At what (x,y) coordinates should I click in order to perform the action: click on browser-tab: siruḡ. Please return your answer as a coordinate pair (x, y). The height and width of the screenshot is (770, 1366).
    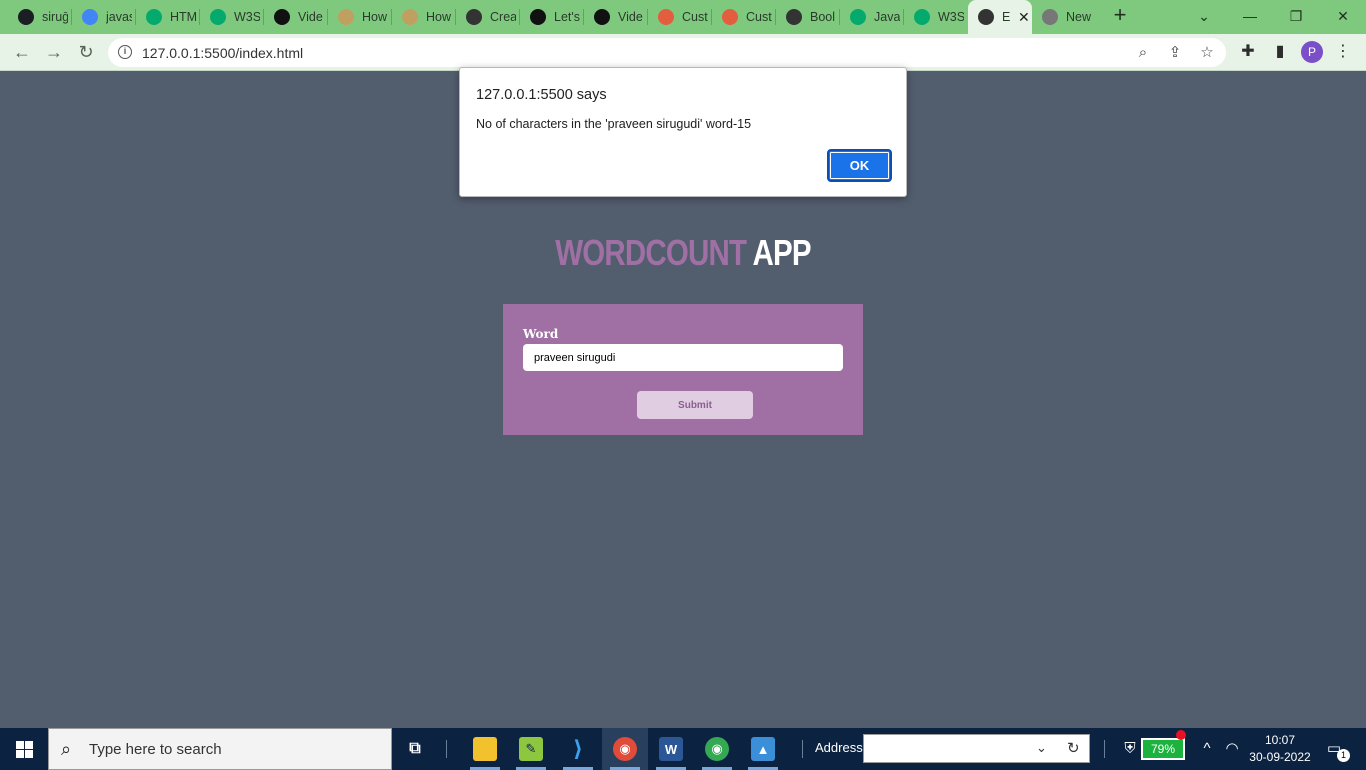
    Looking at the image, I should click on (39, 17).